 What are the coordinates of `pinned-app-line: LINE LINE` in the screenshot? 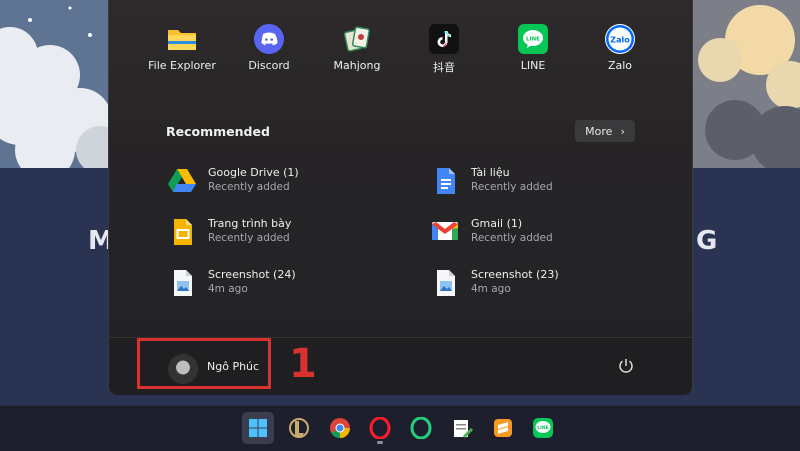 It's located at (533, 48).